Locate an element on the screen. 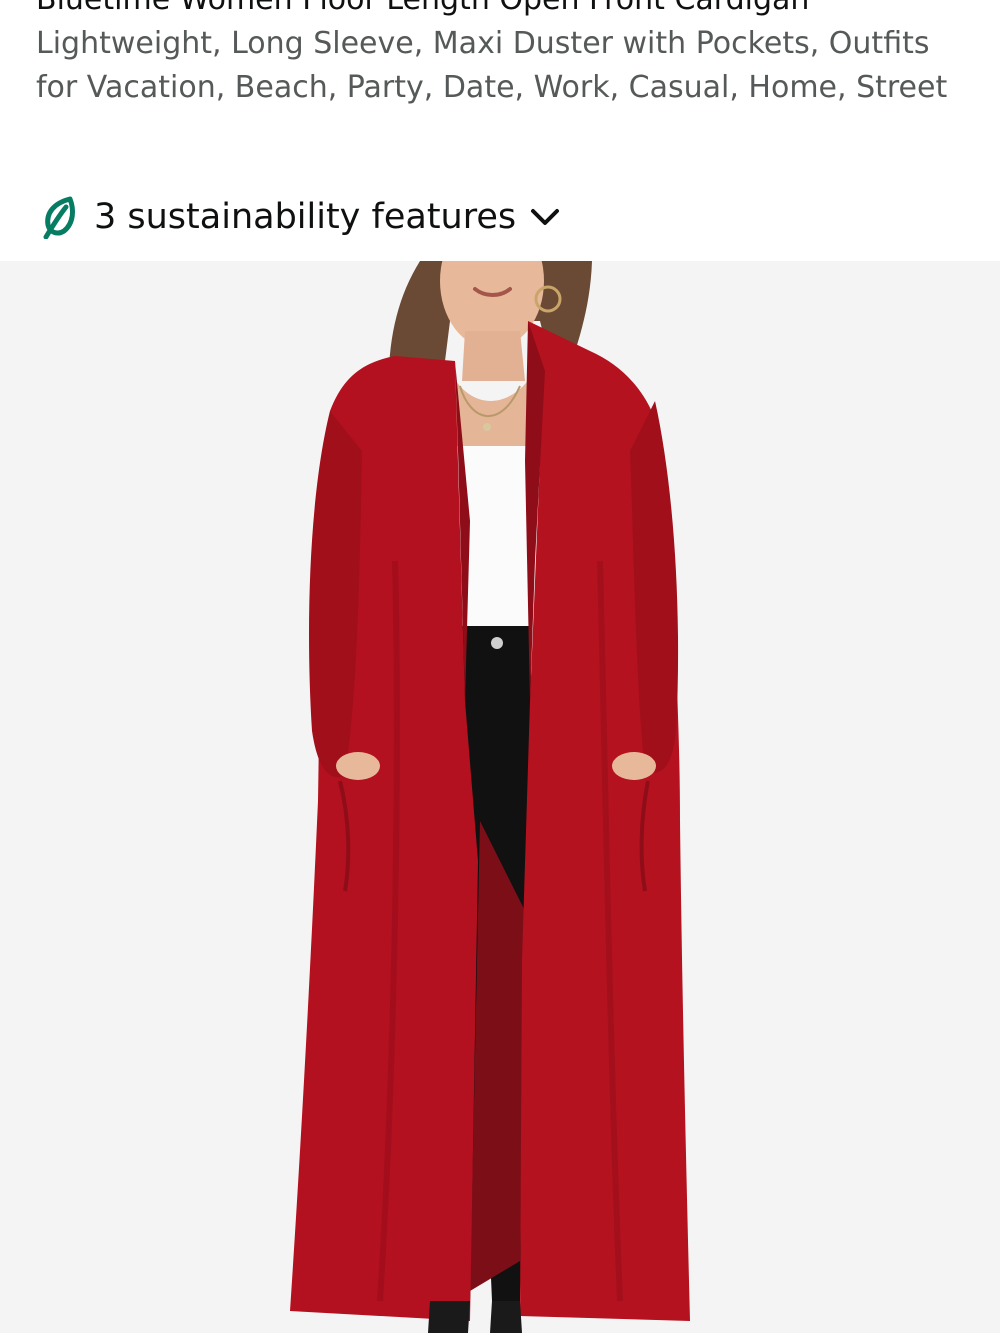  sustainability-features-toggle: 3 sustainability features is located at coordinates (300, 217).